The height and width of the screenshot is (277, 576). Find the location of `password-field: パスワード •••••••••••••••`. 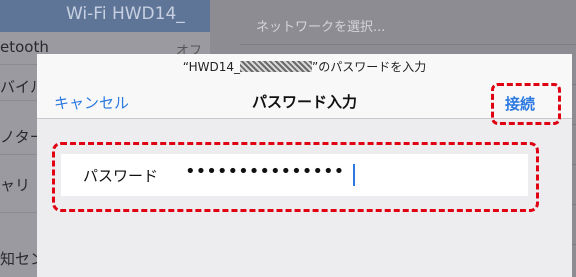

password-field: パスワード ••••••••••••••• is located at coordinates (294, 175).